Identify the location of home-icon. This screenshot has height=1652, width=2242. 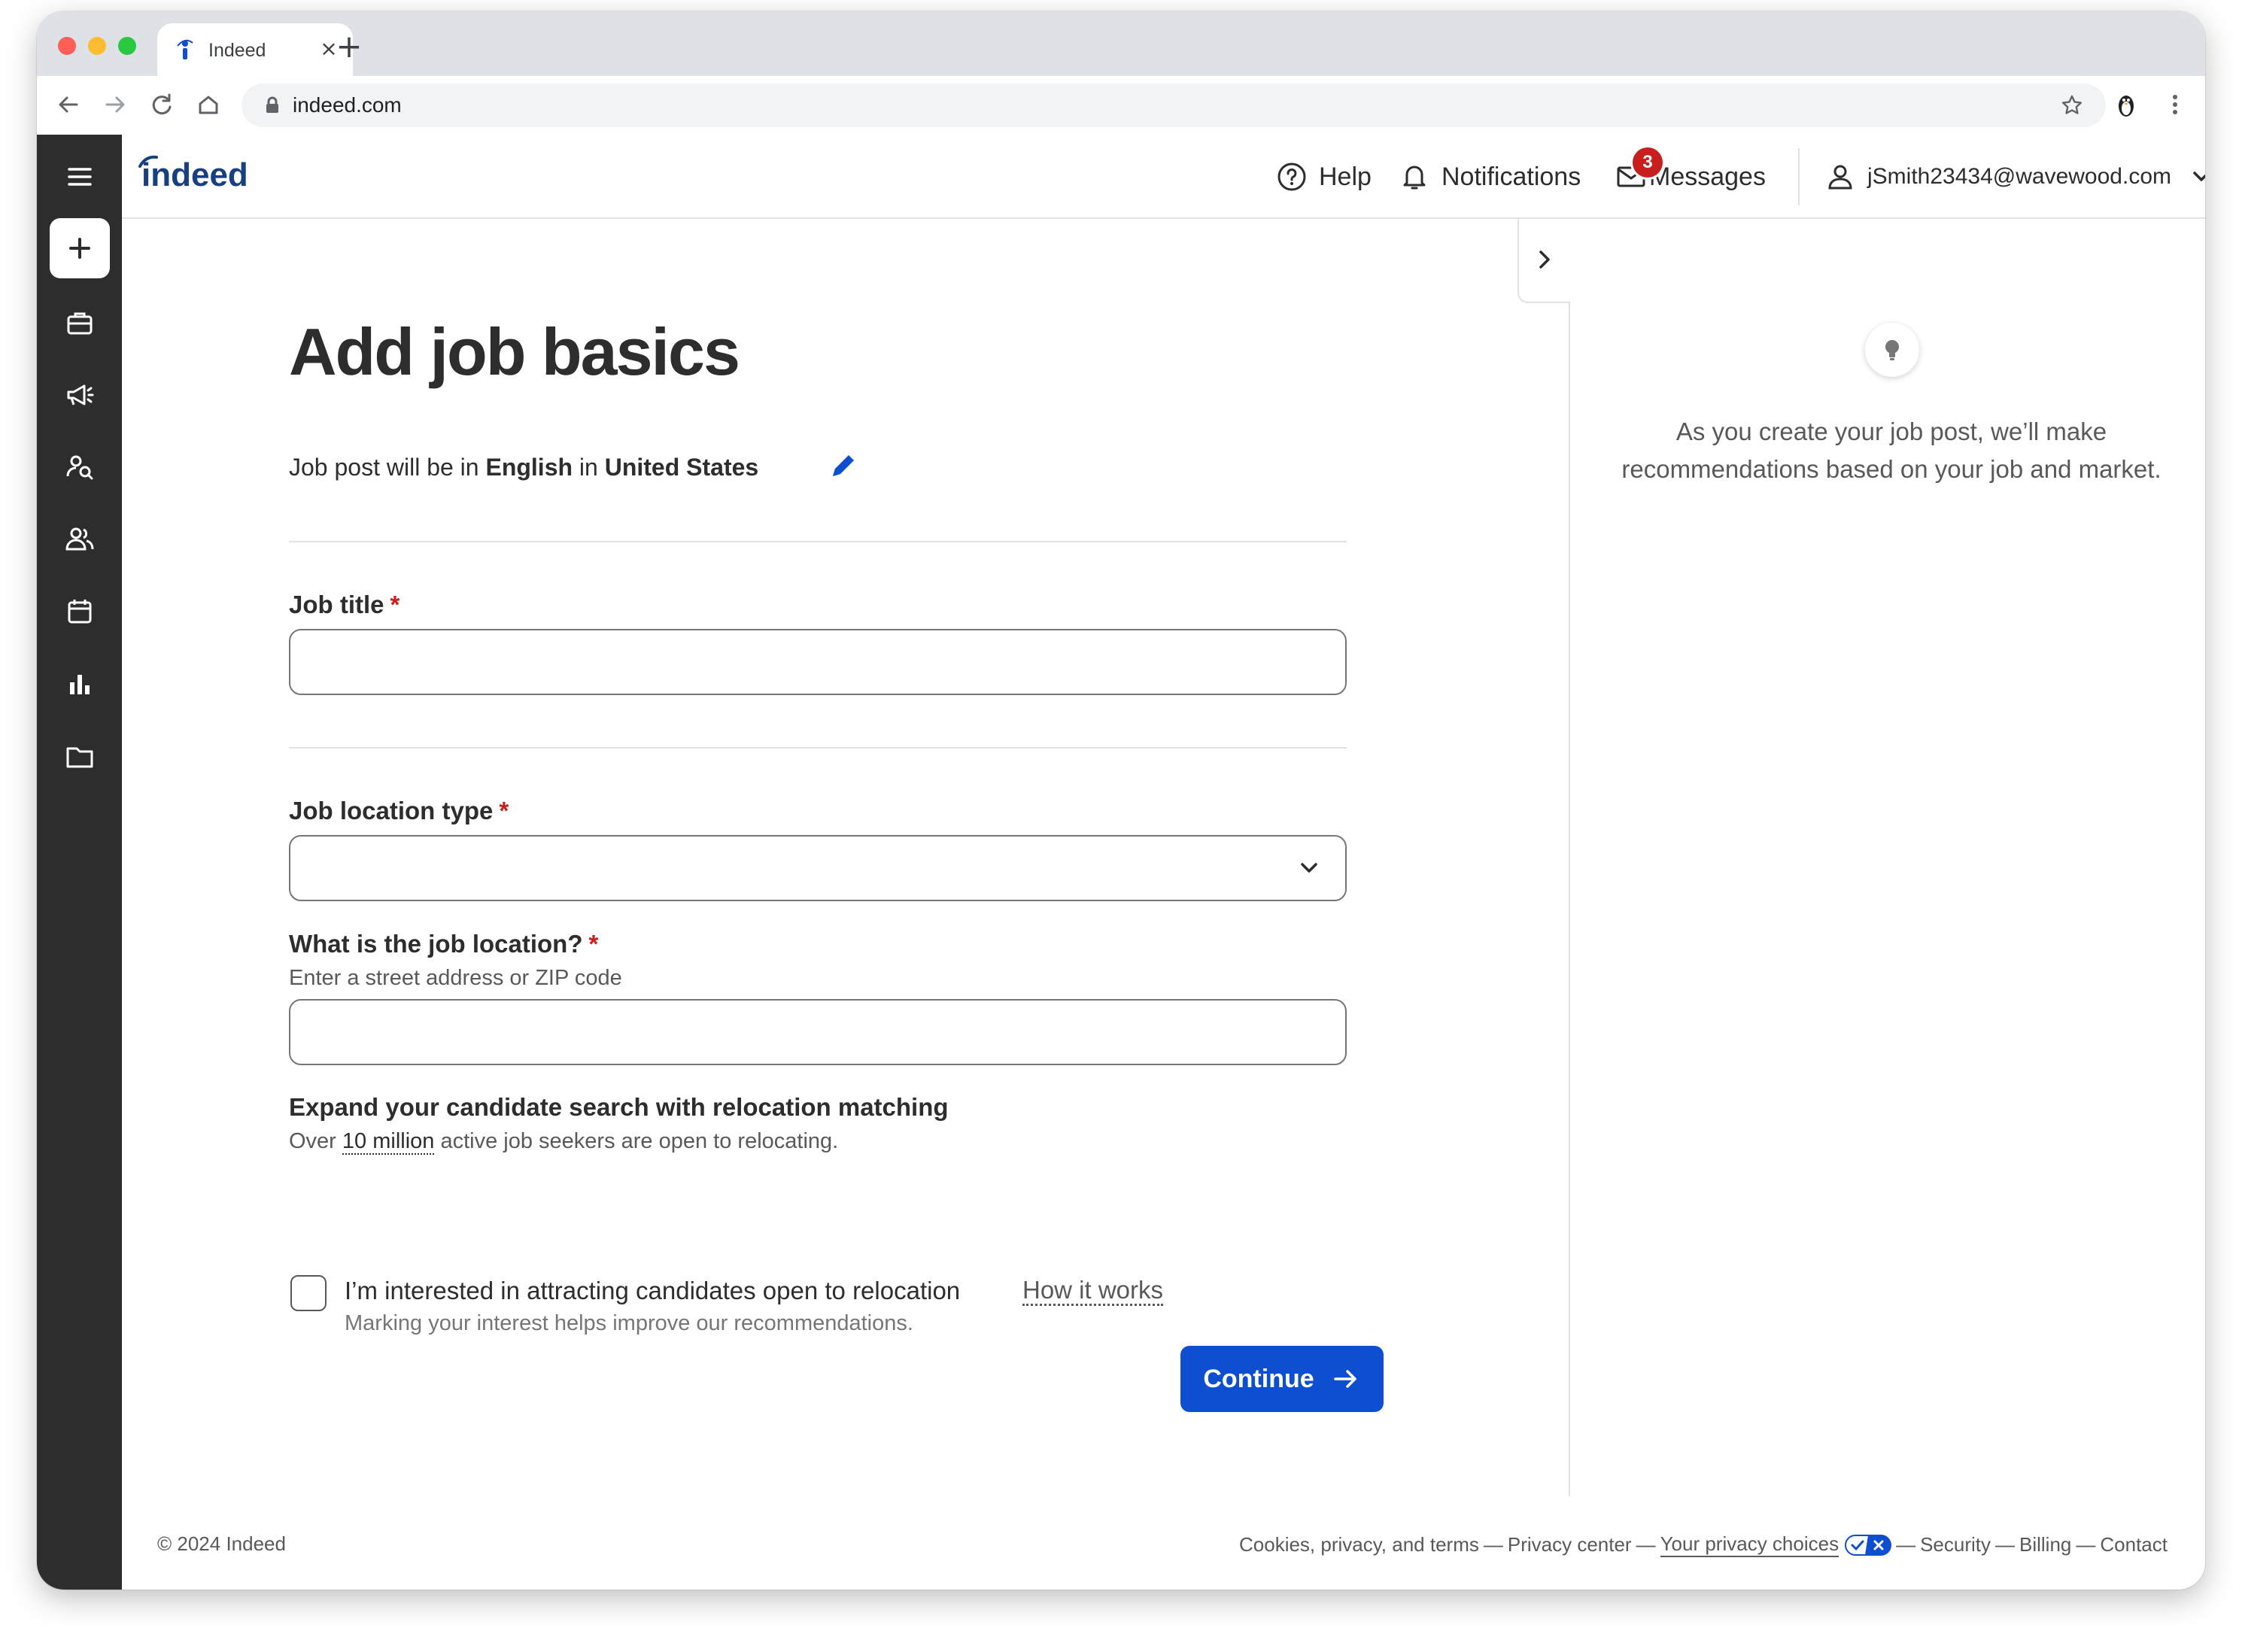
(208, 105).